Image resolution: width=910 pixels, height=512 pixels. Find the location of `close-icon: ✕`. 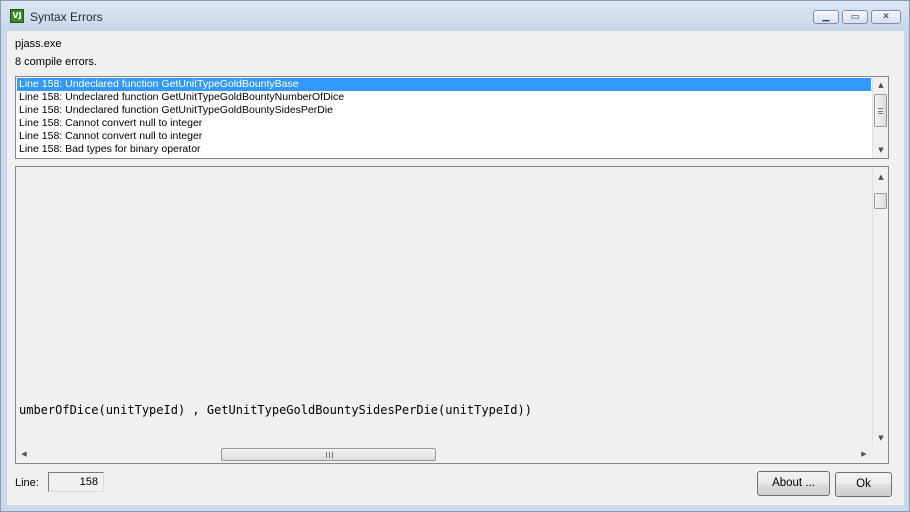

close-icon: ✕ is located at coordinates (886, 17).